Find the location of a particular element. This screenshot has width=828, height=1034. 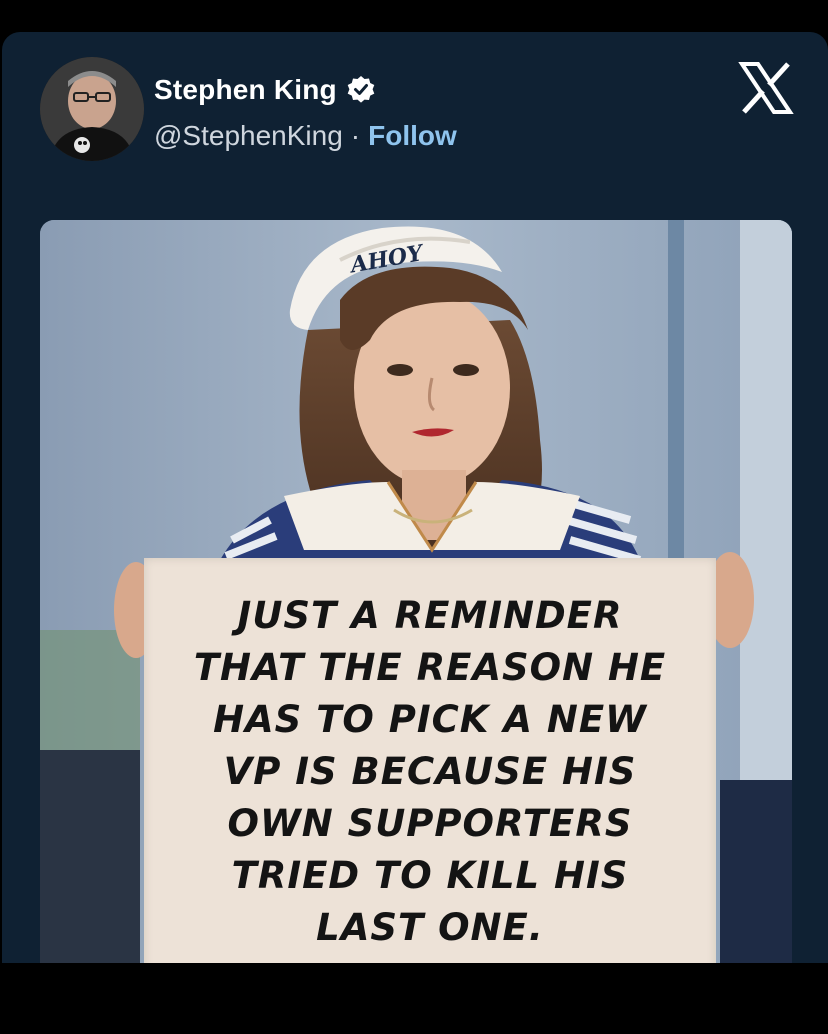

author-handle: @StephenKing is located at coordinates (248, 136).